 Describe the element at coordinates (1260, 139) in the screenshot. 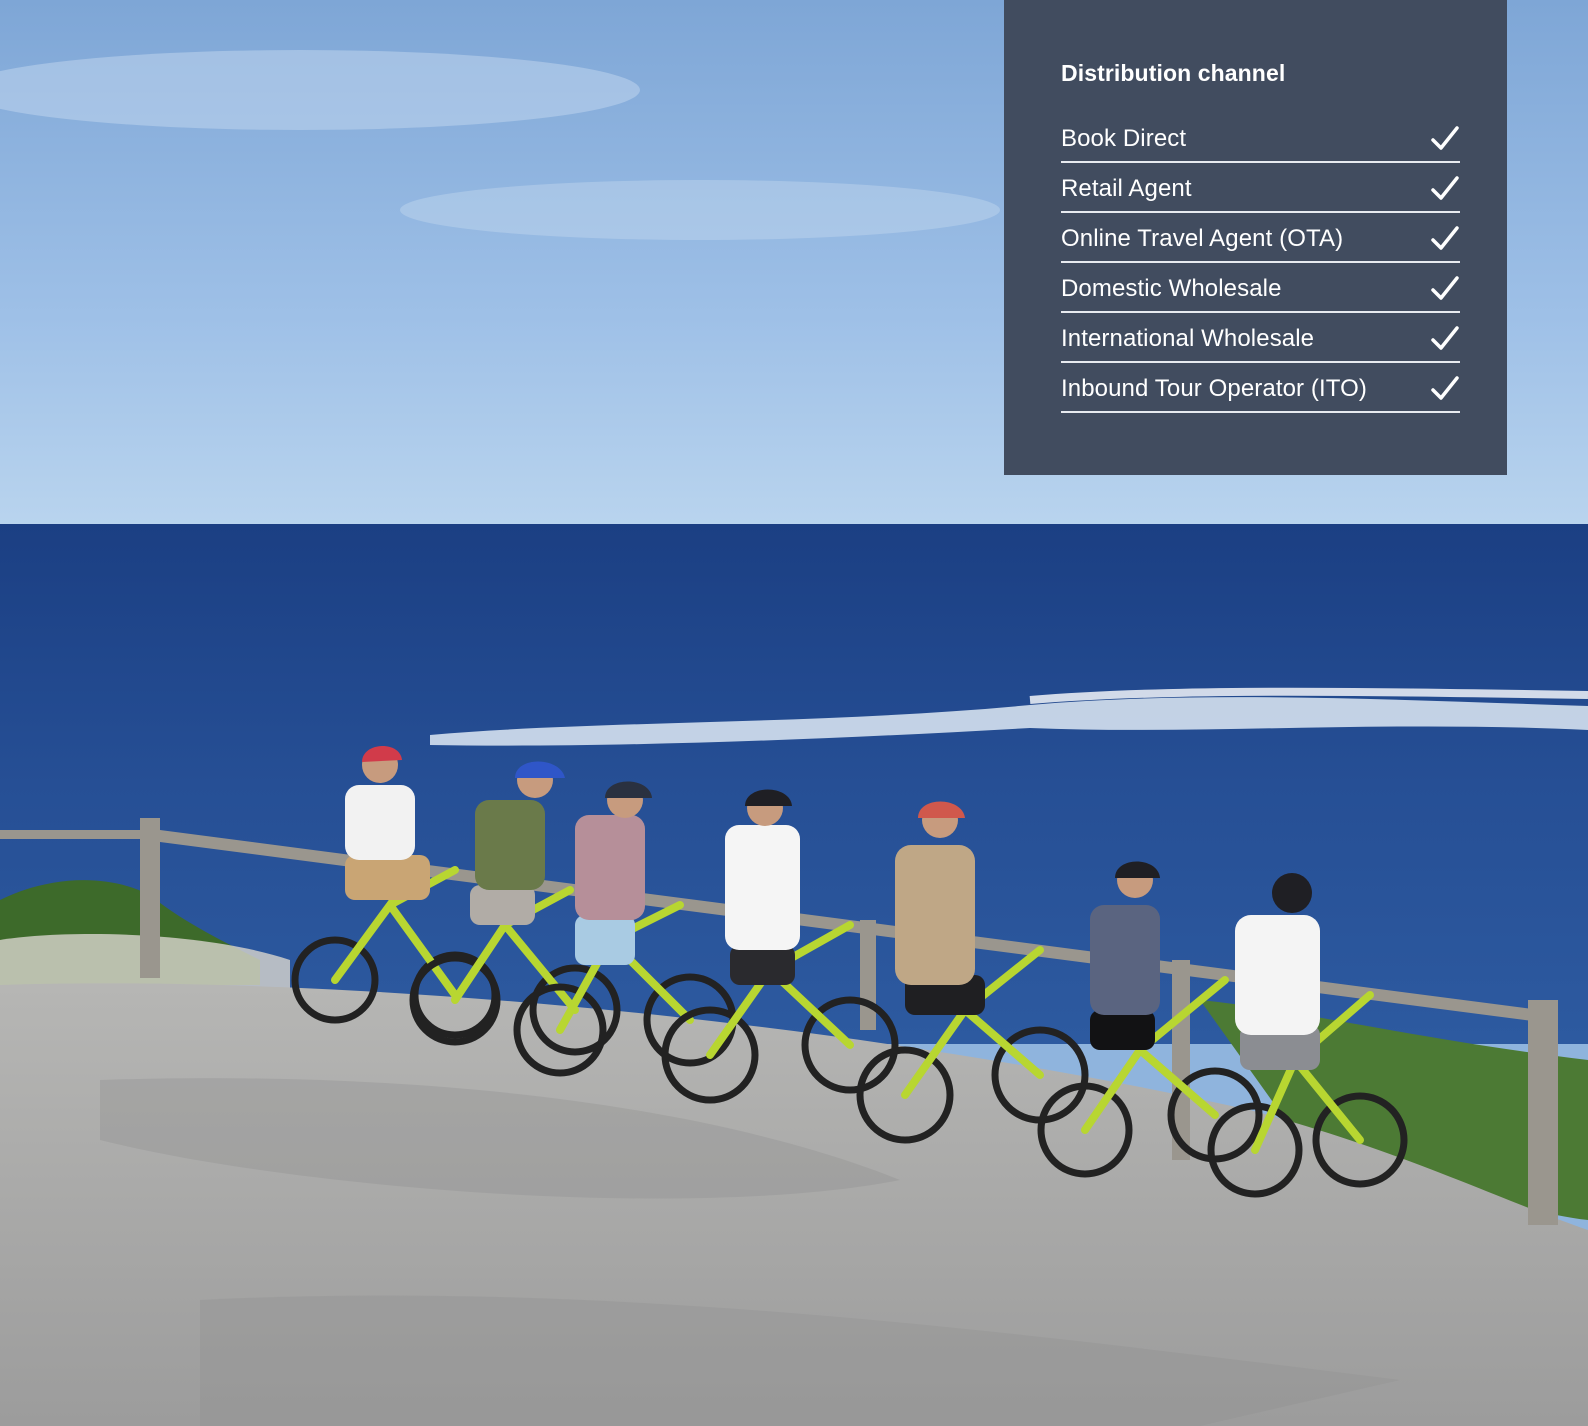

I see `channel-item-book-direct: Book Direct` at that location.